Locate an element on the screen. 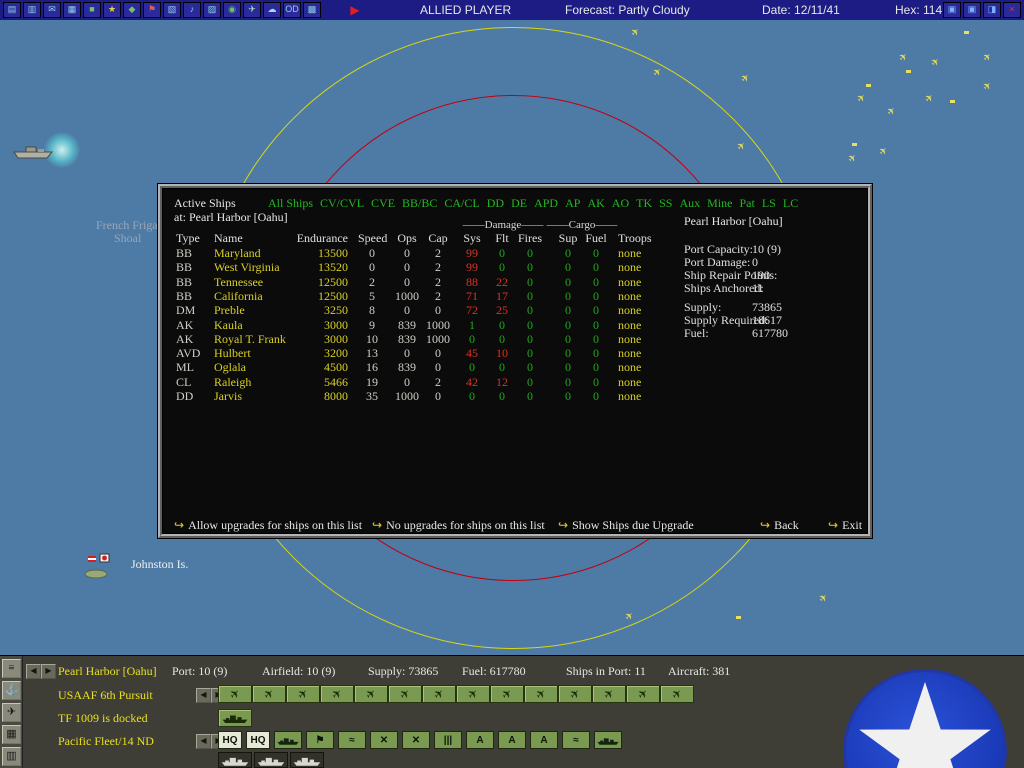 Image resolution: width=1024 pixels, height=768 pixels. ship-row: BB Tennessee 12500 2 0 2 88 22 0 0 0 none is located at coordinates (422, 282).